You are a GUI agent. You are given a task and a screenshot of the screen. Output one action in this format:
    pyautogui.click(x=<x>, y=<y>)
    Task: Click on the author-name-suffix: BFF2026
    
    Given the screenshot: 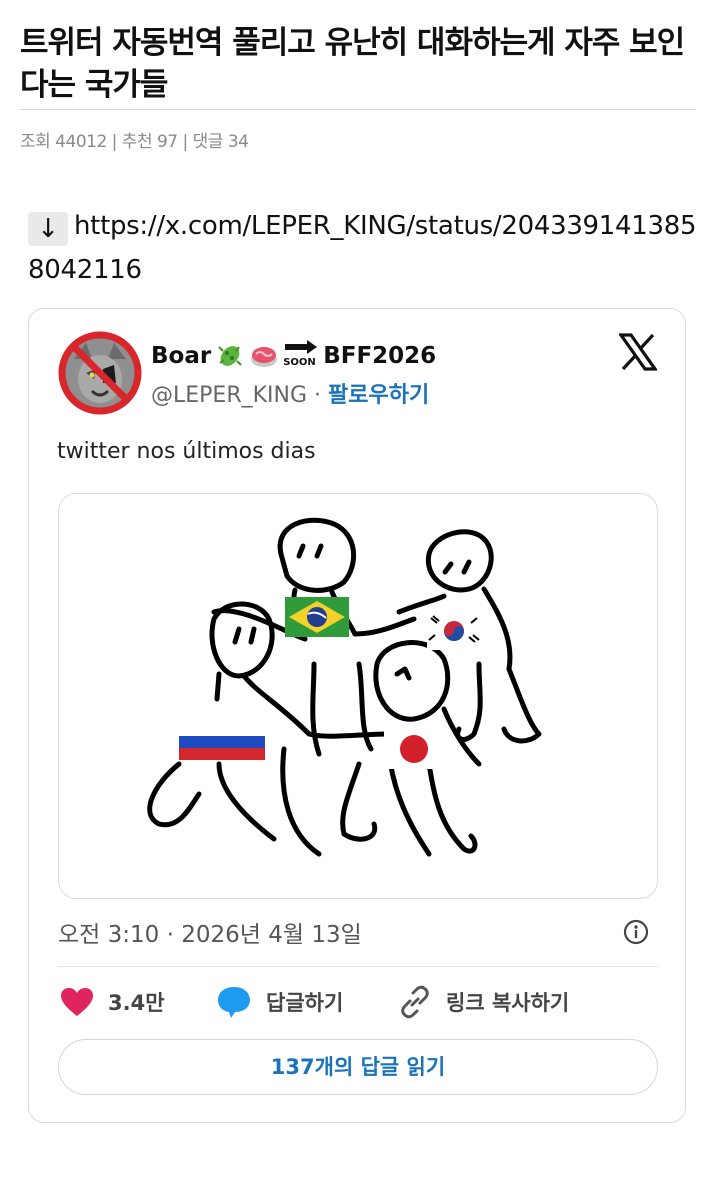 What is the action you would take?
    pyautogui.click(x=380, y=356)
    